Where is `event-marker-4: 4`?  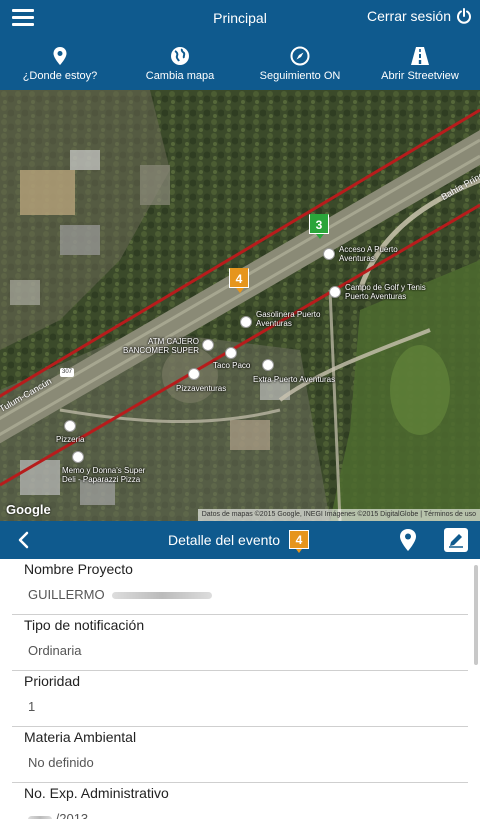
event-marker-4: 4 is located at coordinates (239, 280).